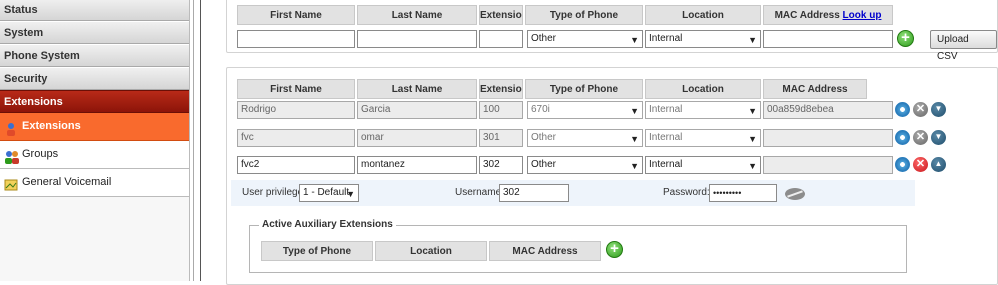 The height and width of the screenshot is (285, 998). Describe the element at coordinates (26, 79) in the screenshot. I see `nav-section-label: Security` at that location.